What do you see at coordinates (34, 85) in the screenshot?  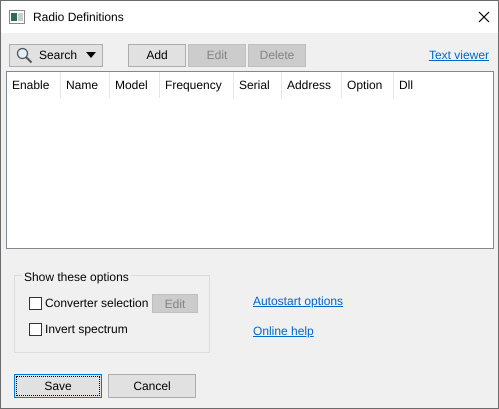 I see `column-header: Enable` at bounding box center [34, 85].